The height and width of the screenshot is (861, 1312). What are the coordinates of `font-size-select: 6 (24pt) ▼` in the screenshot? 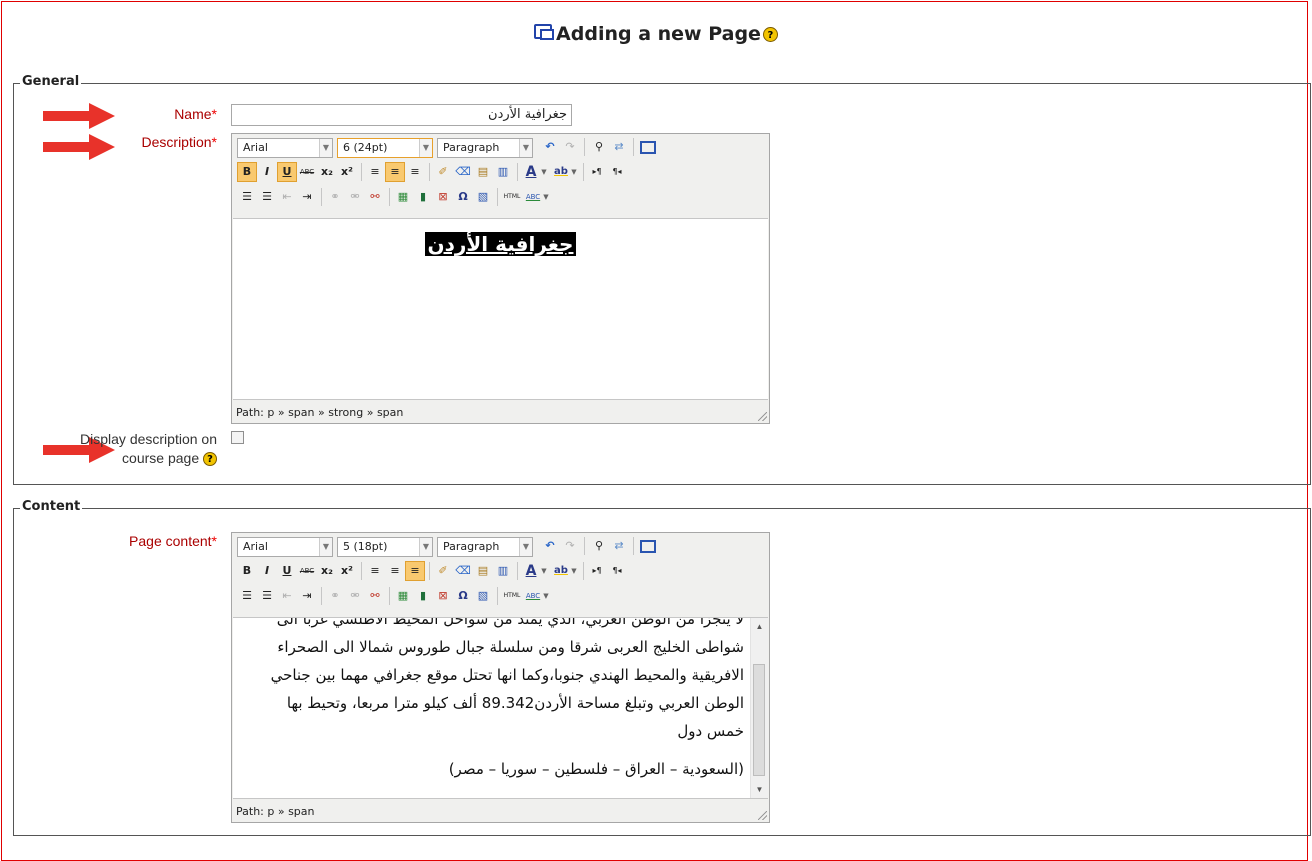 It's located at (385, 148).